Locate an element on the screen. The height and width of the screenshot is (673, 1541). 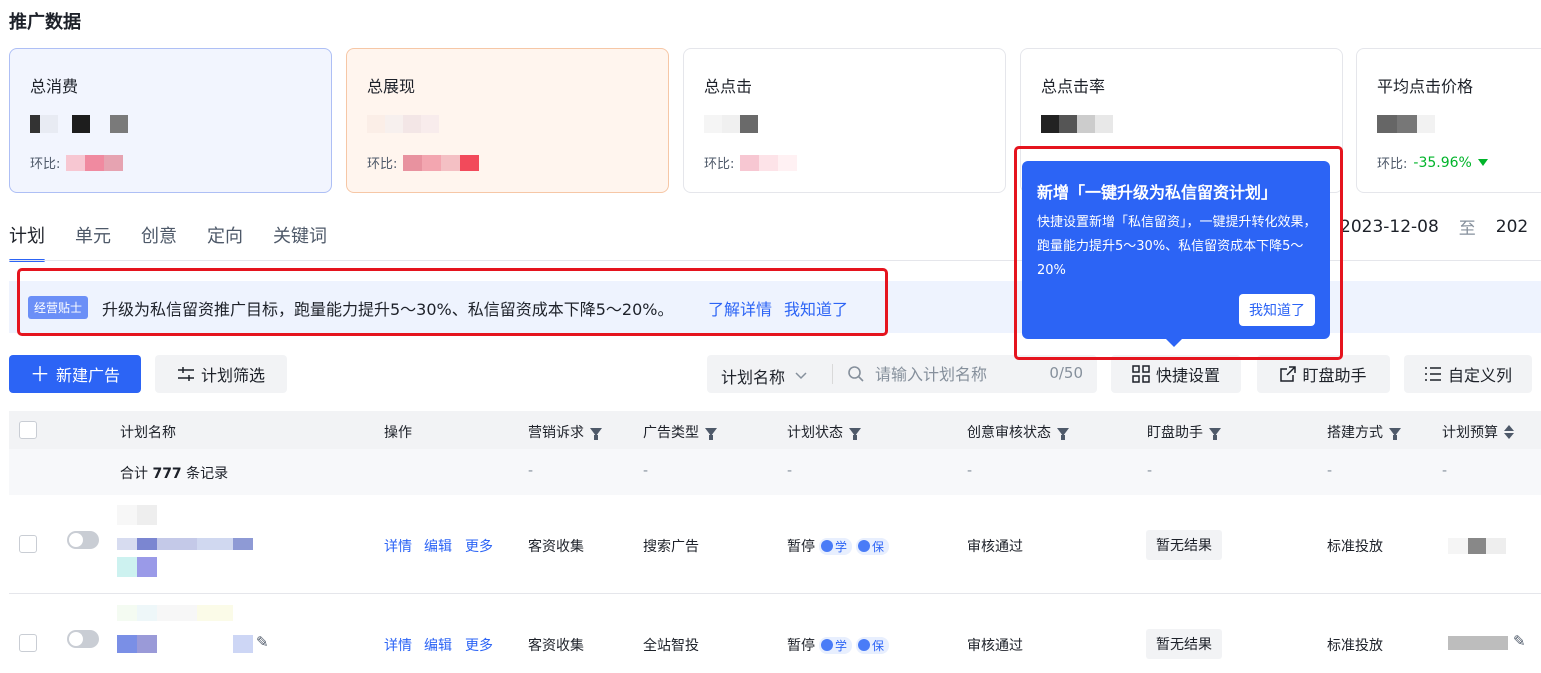
edit-name-icon: ✎ is located at coordinates (262, 642).